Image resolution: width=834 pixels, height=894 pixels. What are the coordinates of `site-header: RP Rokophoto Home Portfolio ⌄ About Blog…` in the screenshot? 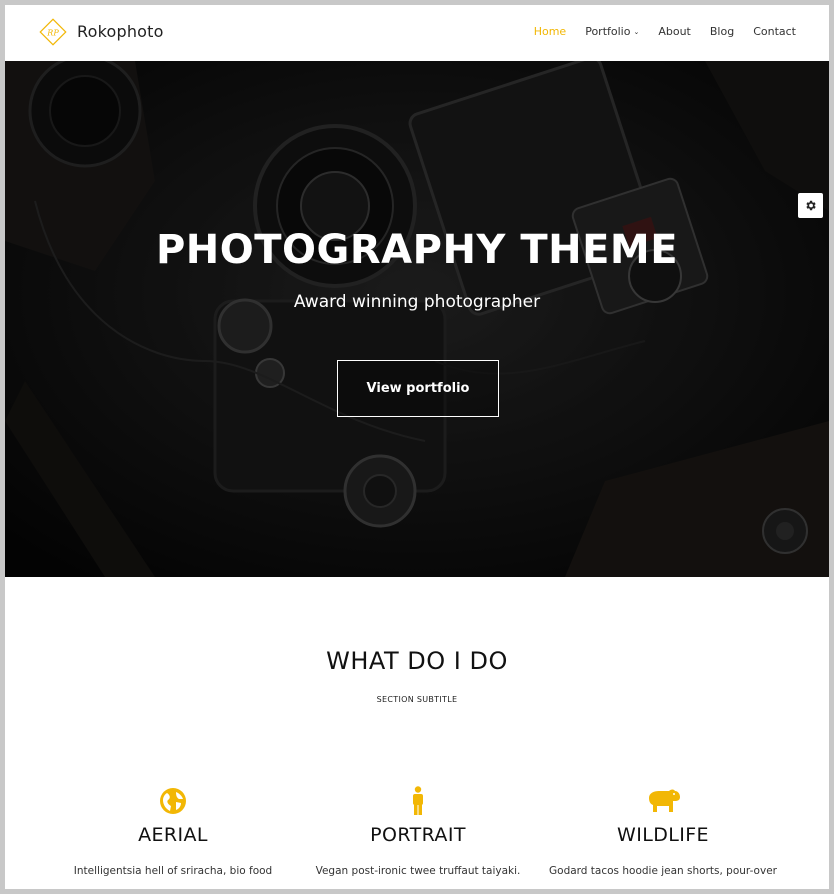 It's located at (417, 33).